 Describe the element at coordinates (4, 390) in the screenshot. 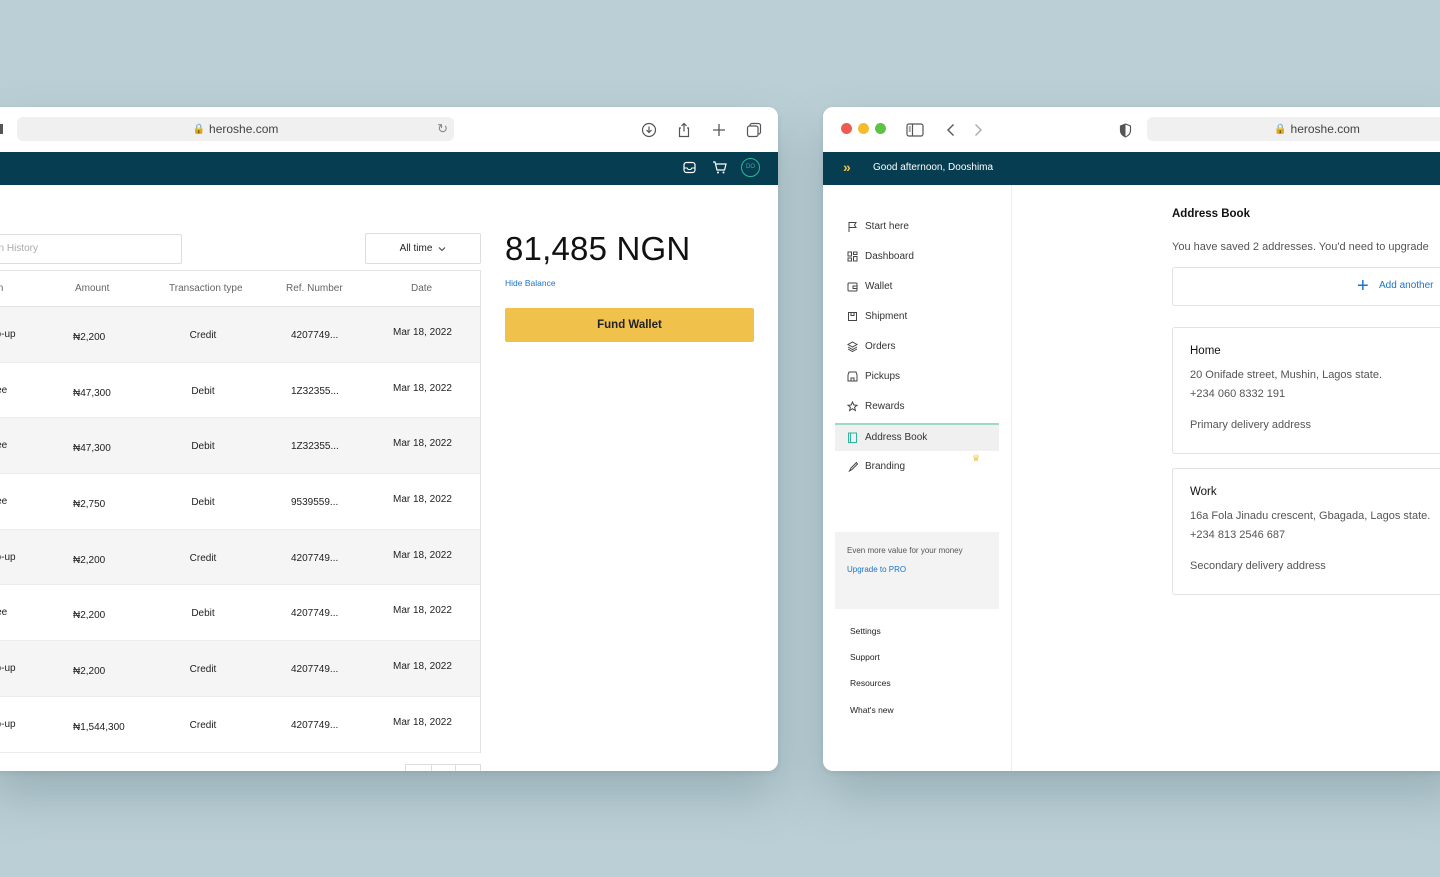

I see `row-description: Fee` at that location.